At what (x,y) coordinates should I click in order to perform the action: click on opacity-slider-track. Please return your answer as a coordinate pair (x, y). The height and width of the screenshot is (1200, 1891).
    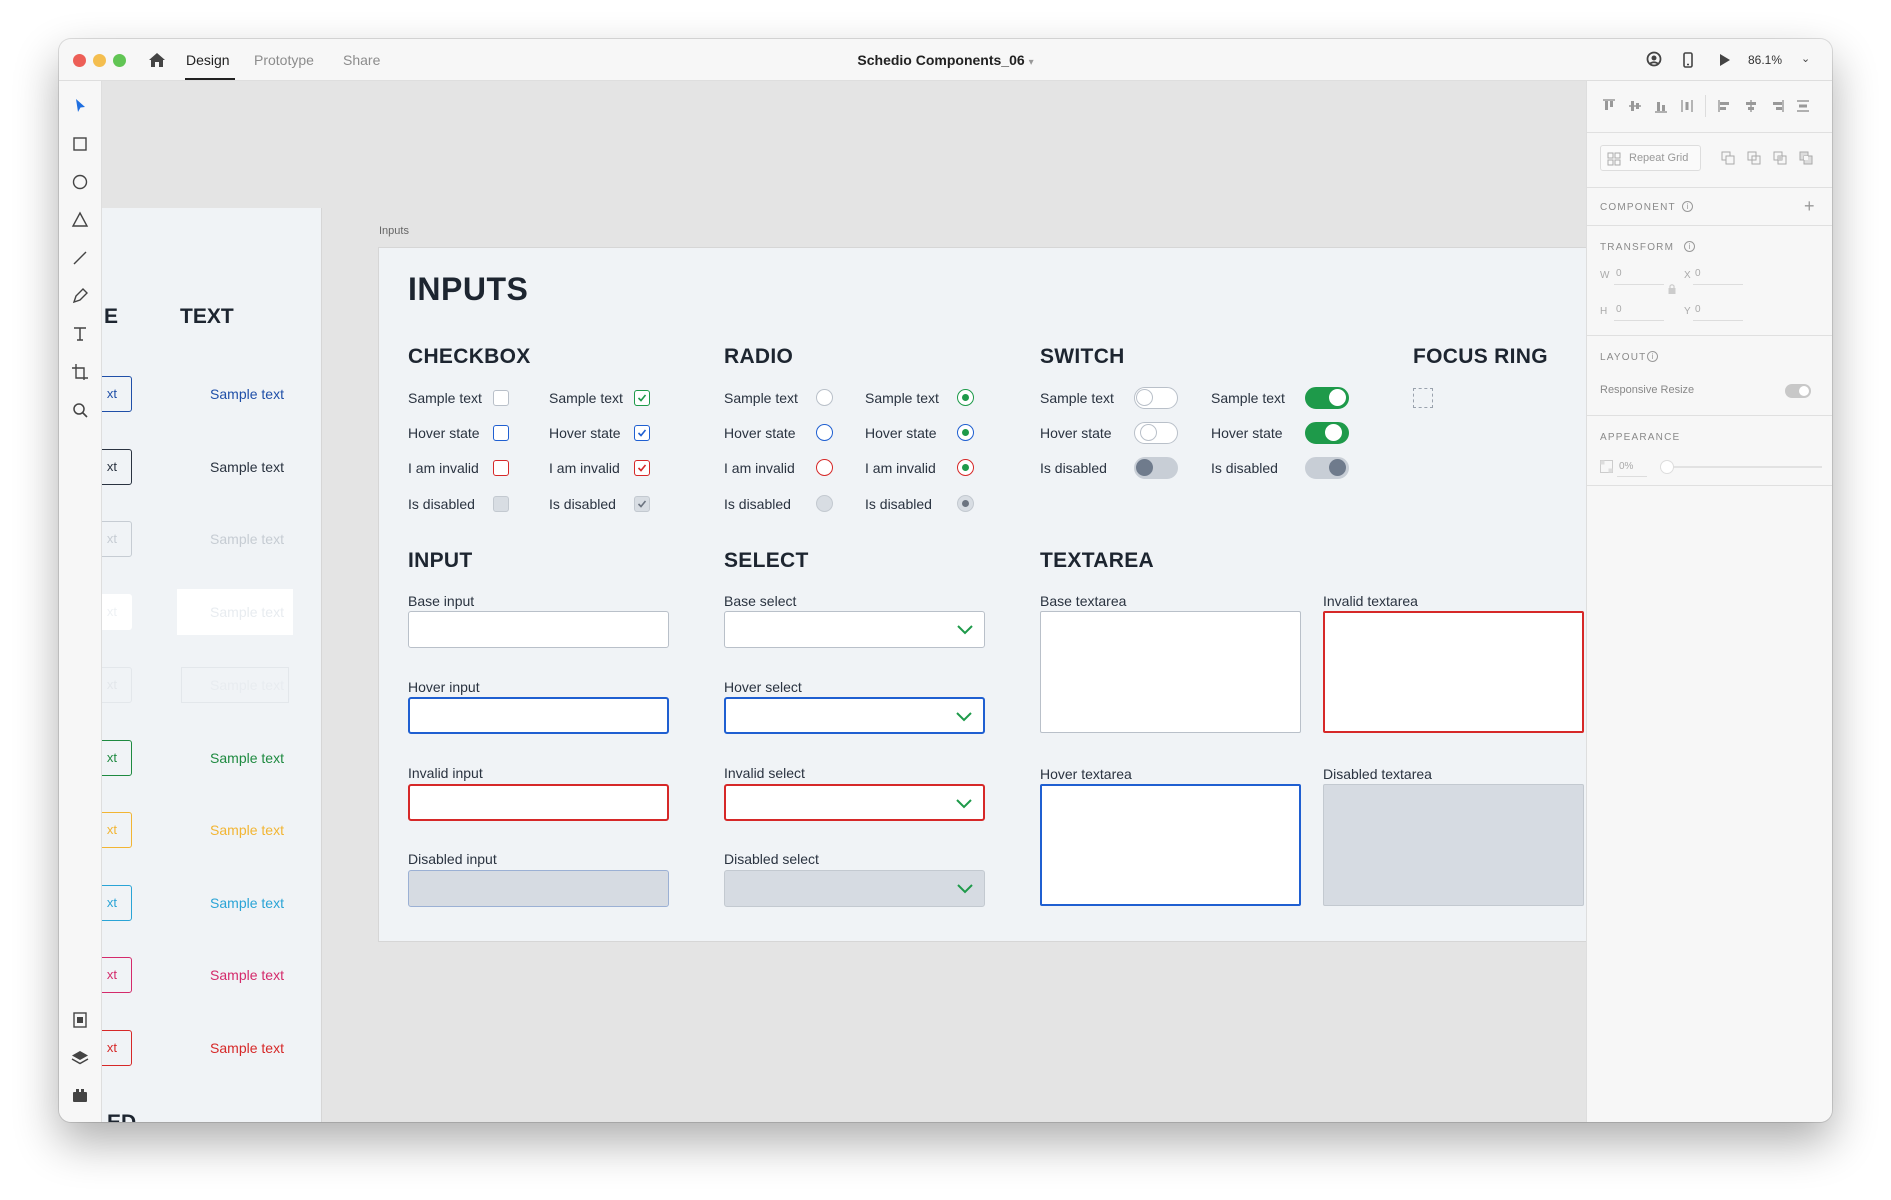
    Looking at the image, I should click on (1742, 467).